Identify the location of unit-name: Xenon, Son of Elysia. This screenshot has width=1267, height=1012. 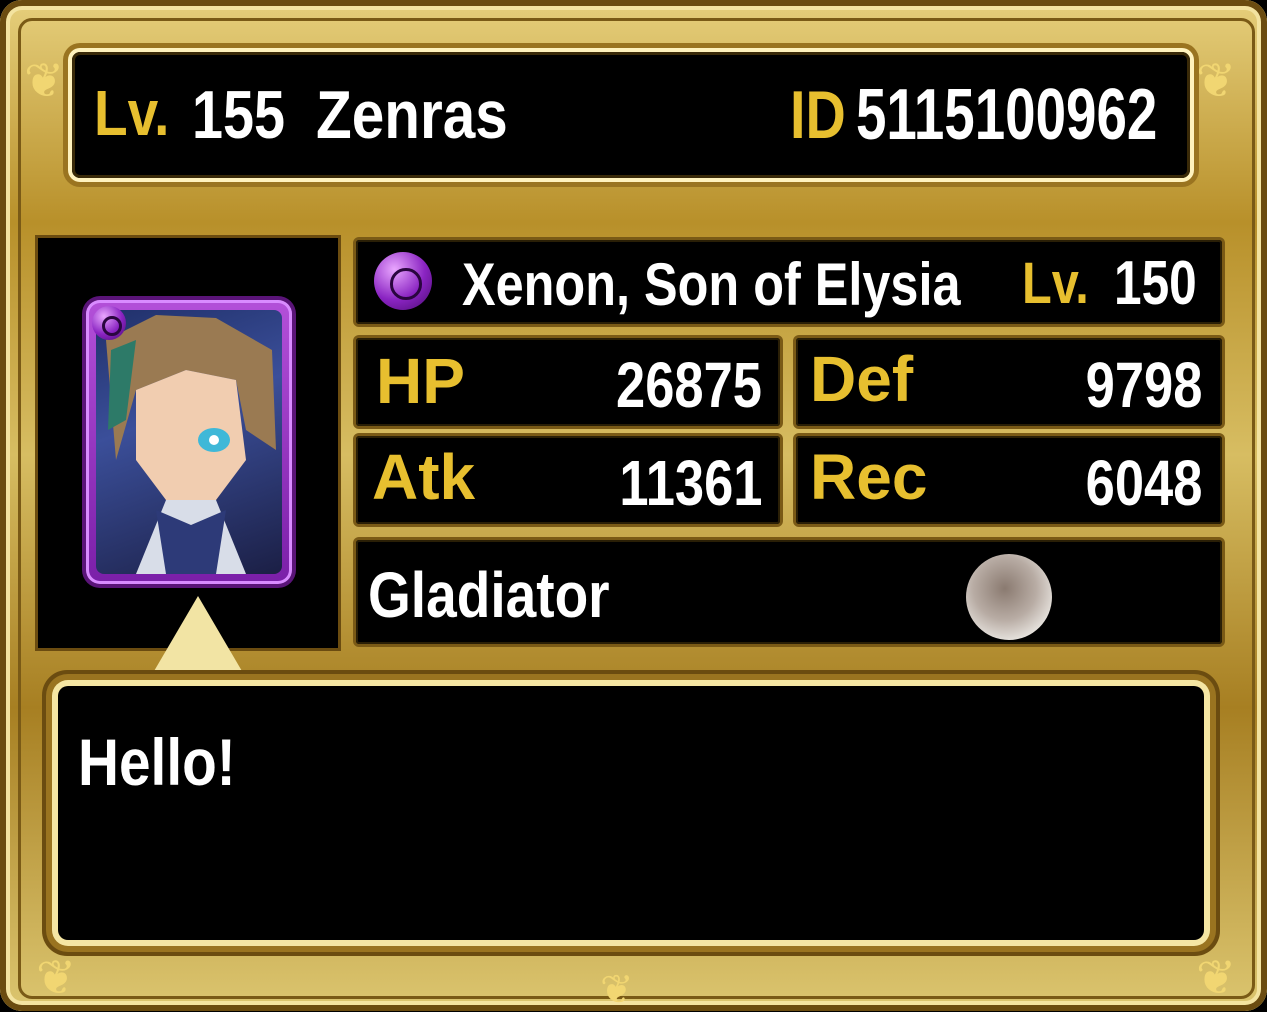
(711, 284).